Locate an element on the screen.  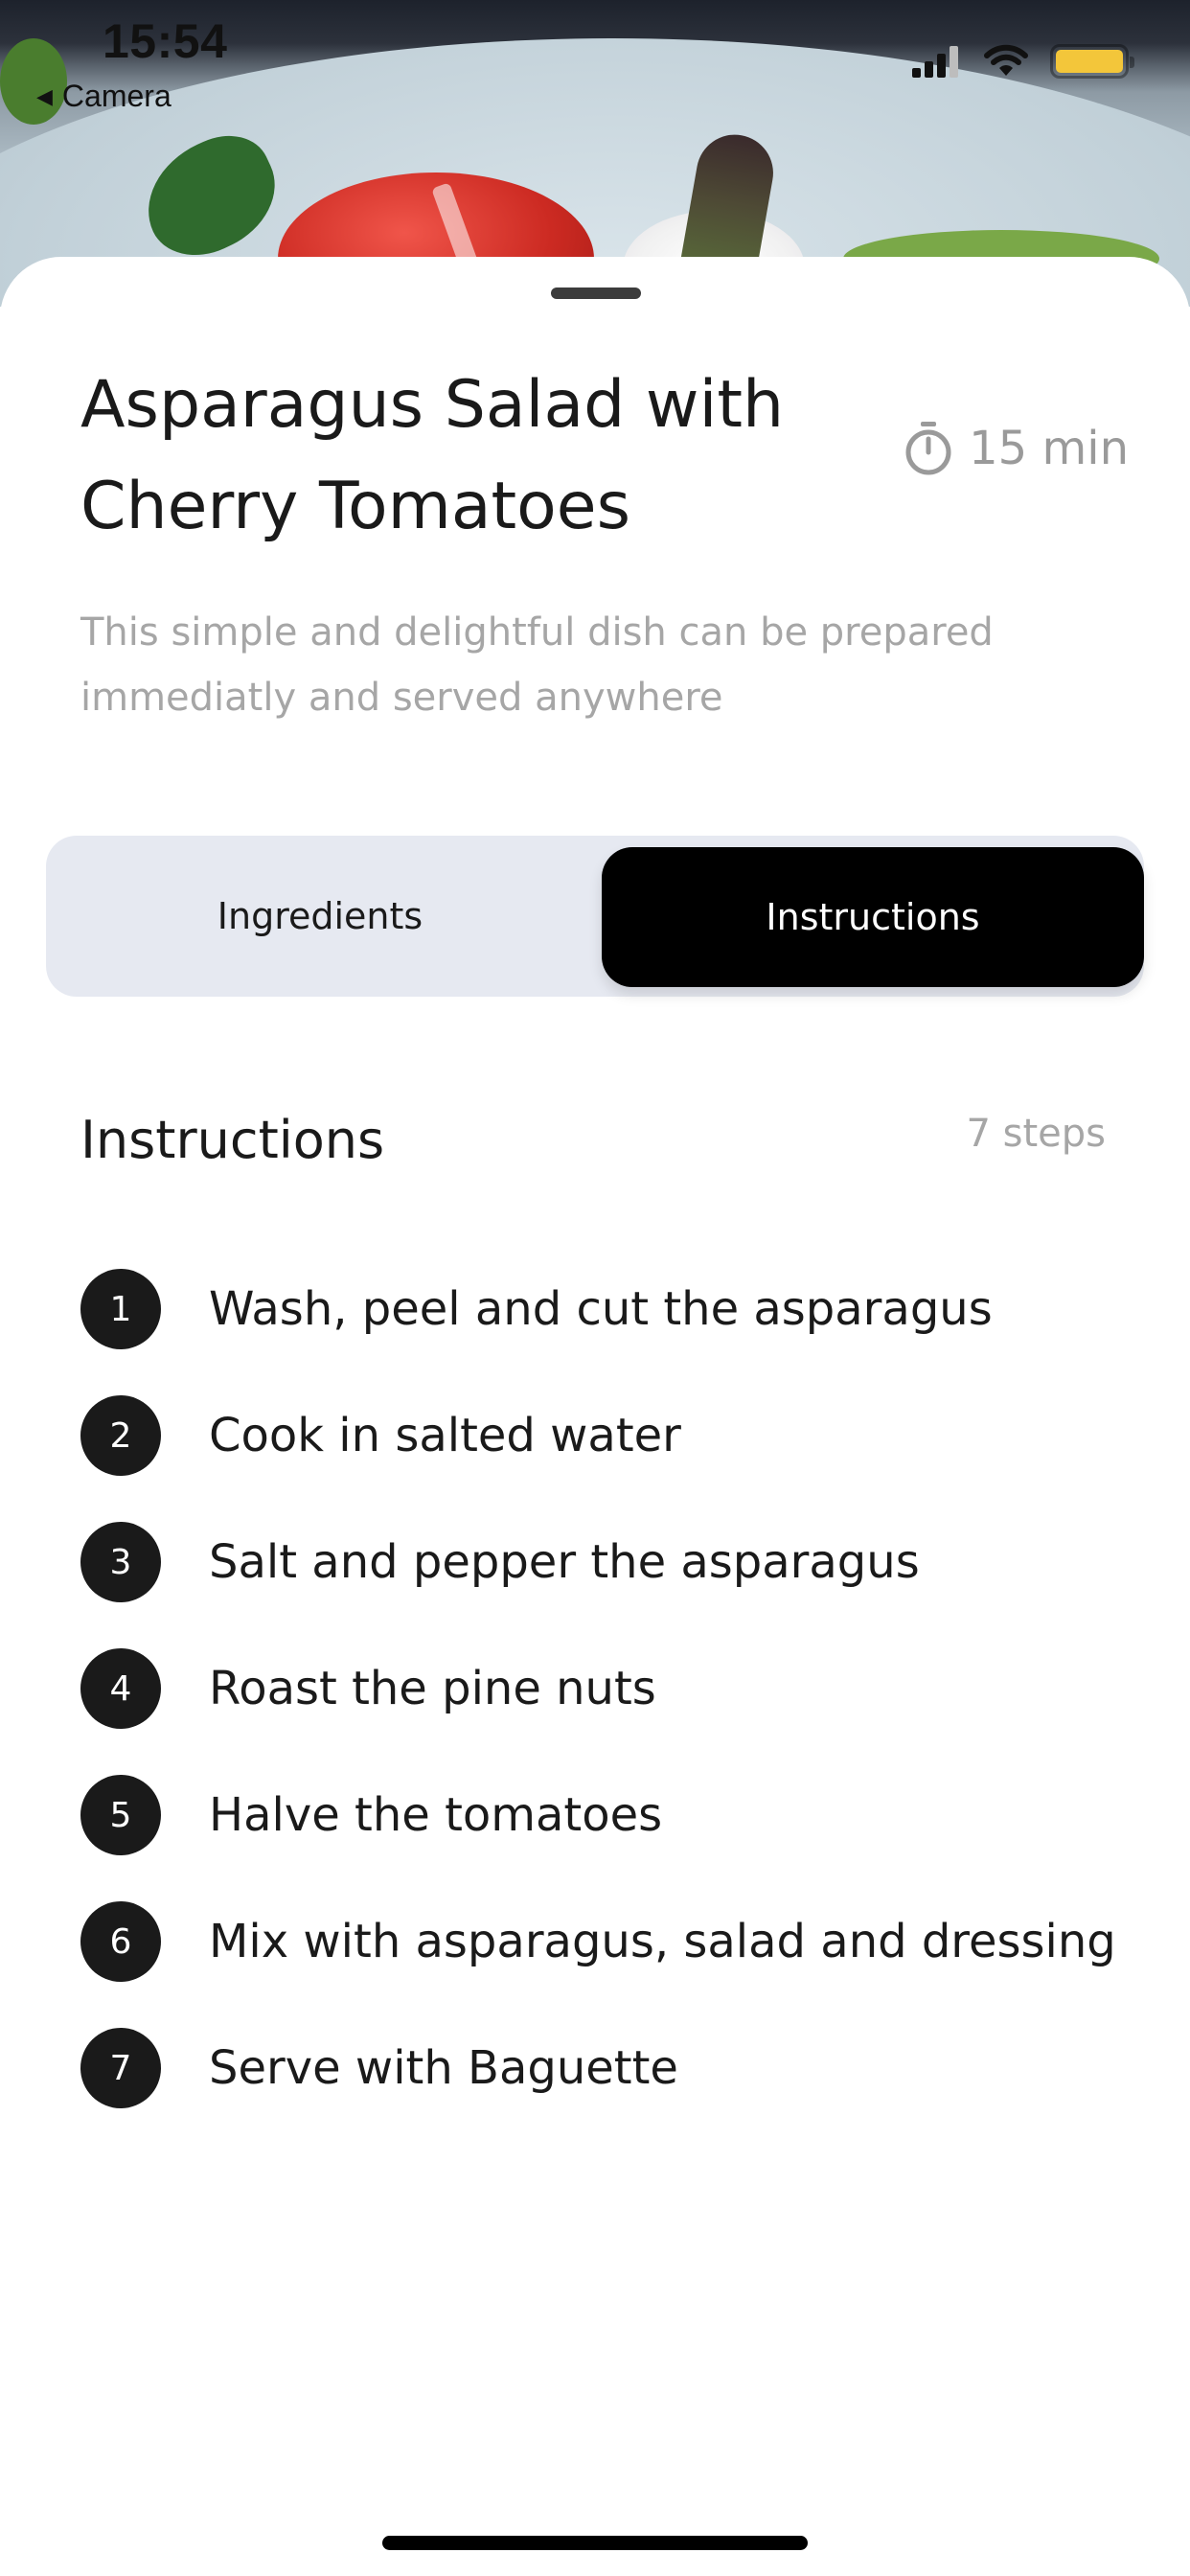
steps-count: 7 steps is located at coordinates (1036, 1134).